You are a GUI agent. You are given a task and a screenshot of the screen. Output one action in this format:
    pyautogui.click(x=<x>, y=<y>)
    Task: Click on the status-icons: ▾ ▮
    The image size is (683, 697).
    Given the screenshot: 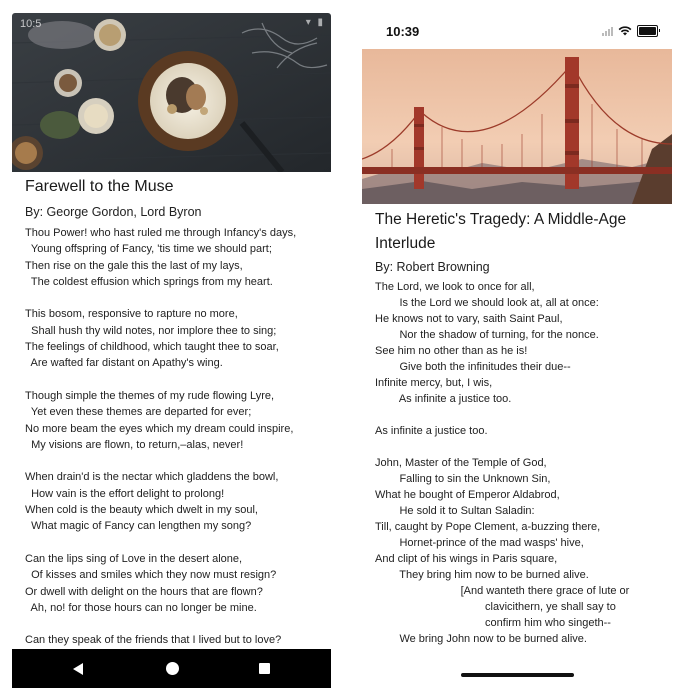 What is the action you would take?
    pyautogui.click(x=315, y=22)
    